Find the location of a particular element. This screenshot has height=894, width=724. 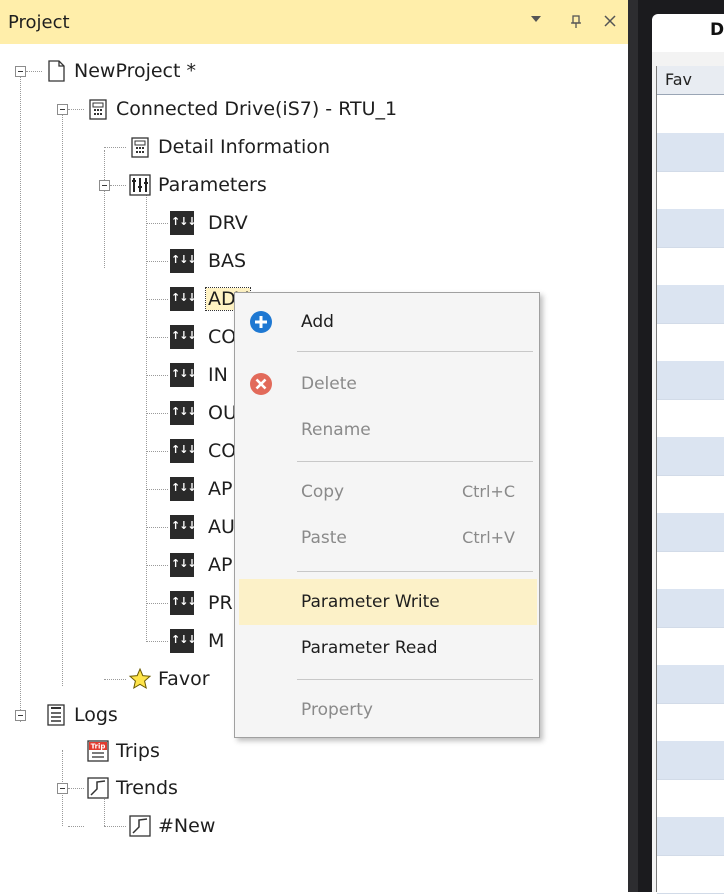

panel-dropdown-button is located at coordinates (536, 21).